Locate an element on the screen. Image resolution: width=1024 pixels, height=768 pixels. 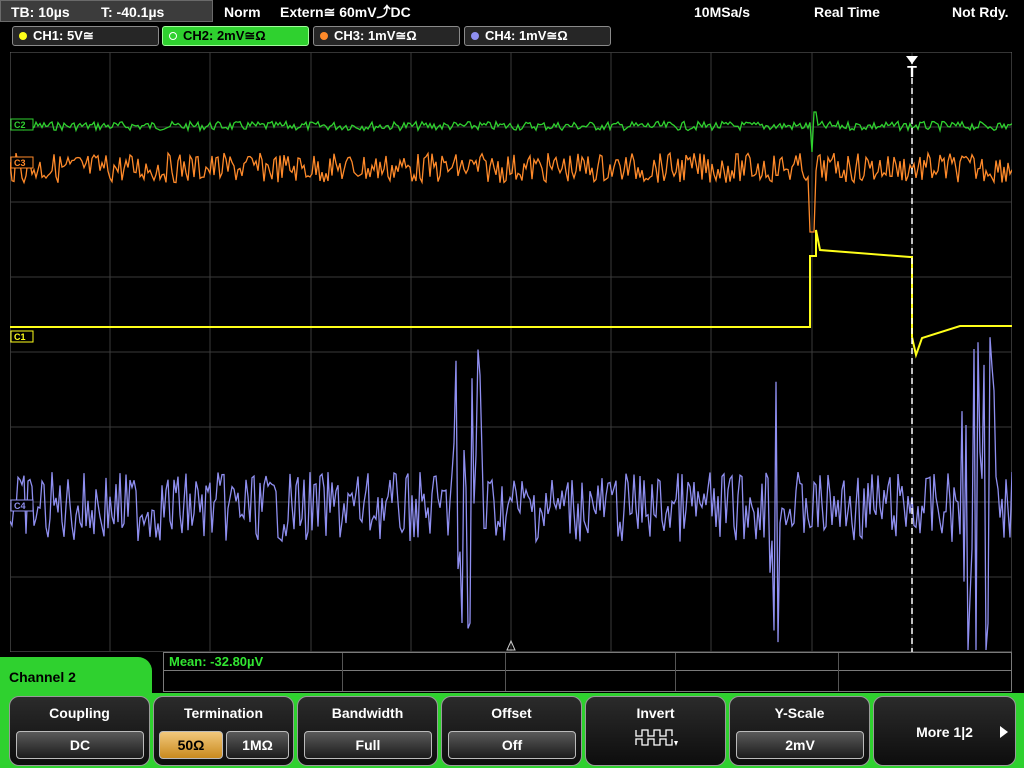
invert-title: Invert is located at coordinates (655, 713).